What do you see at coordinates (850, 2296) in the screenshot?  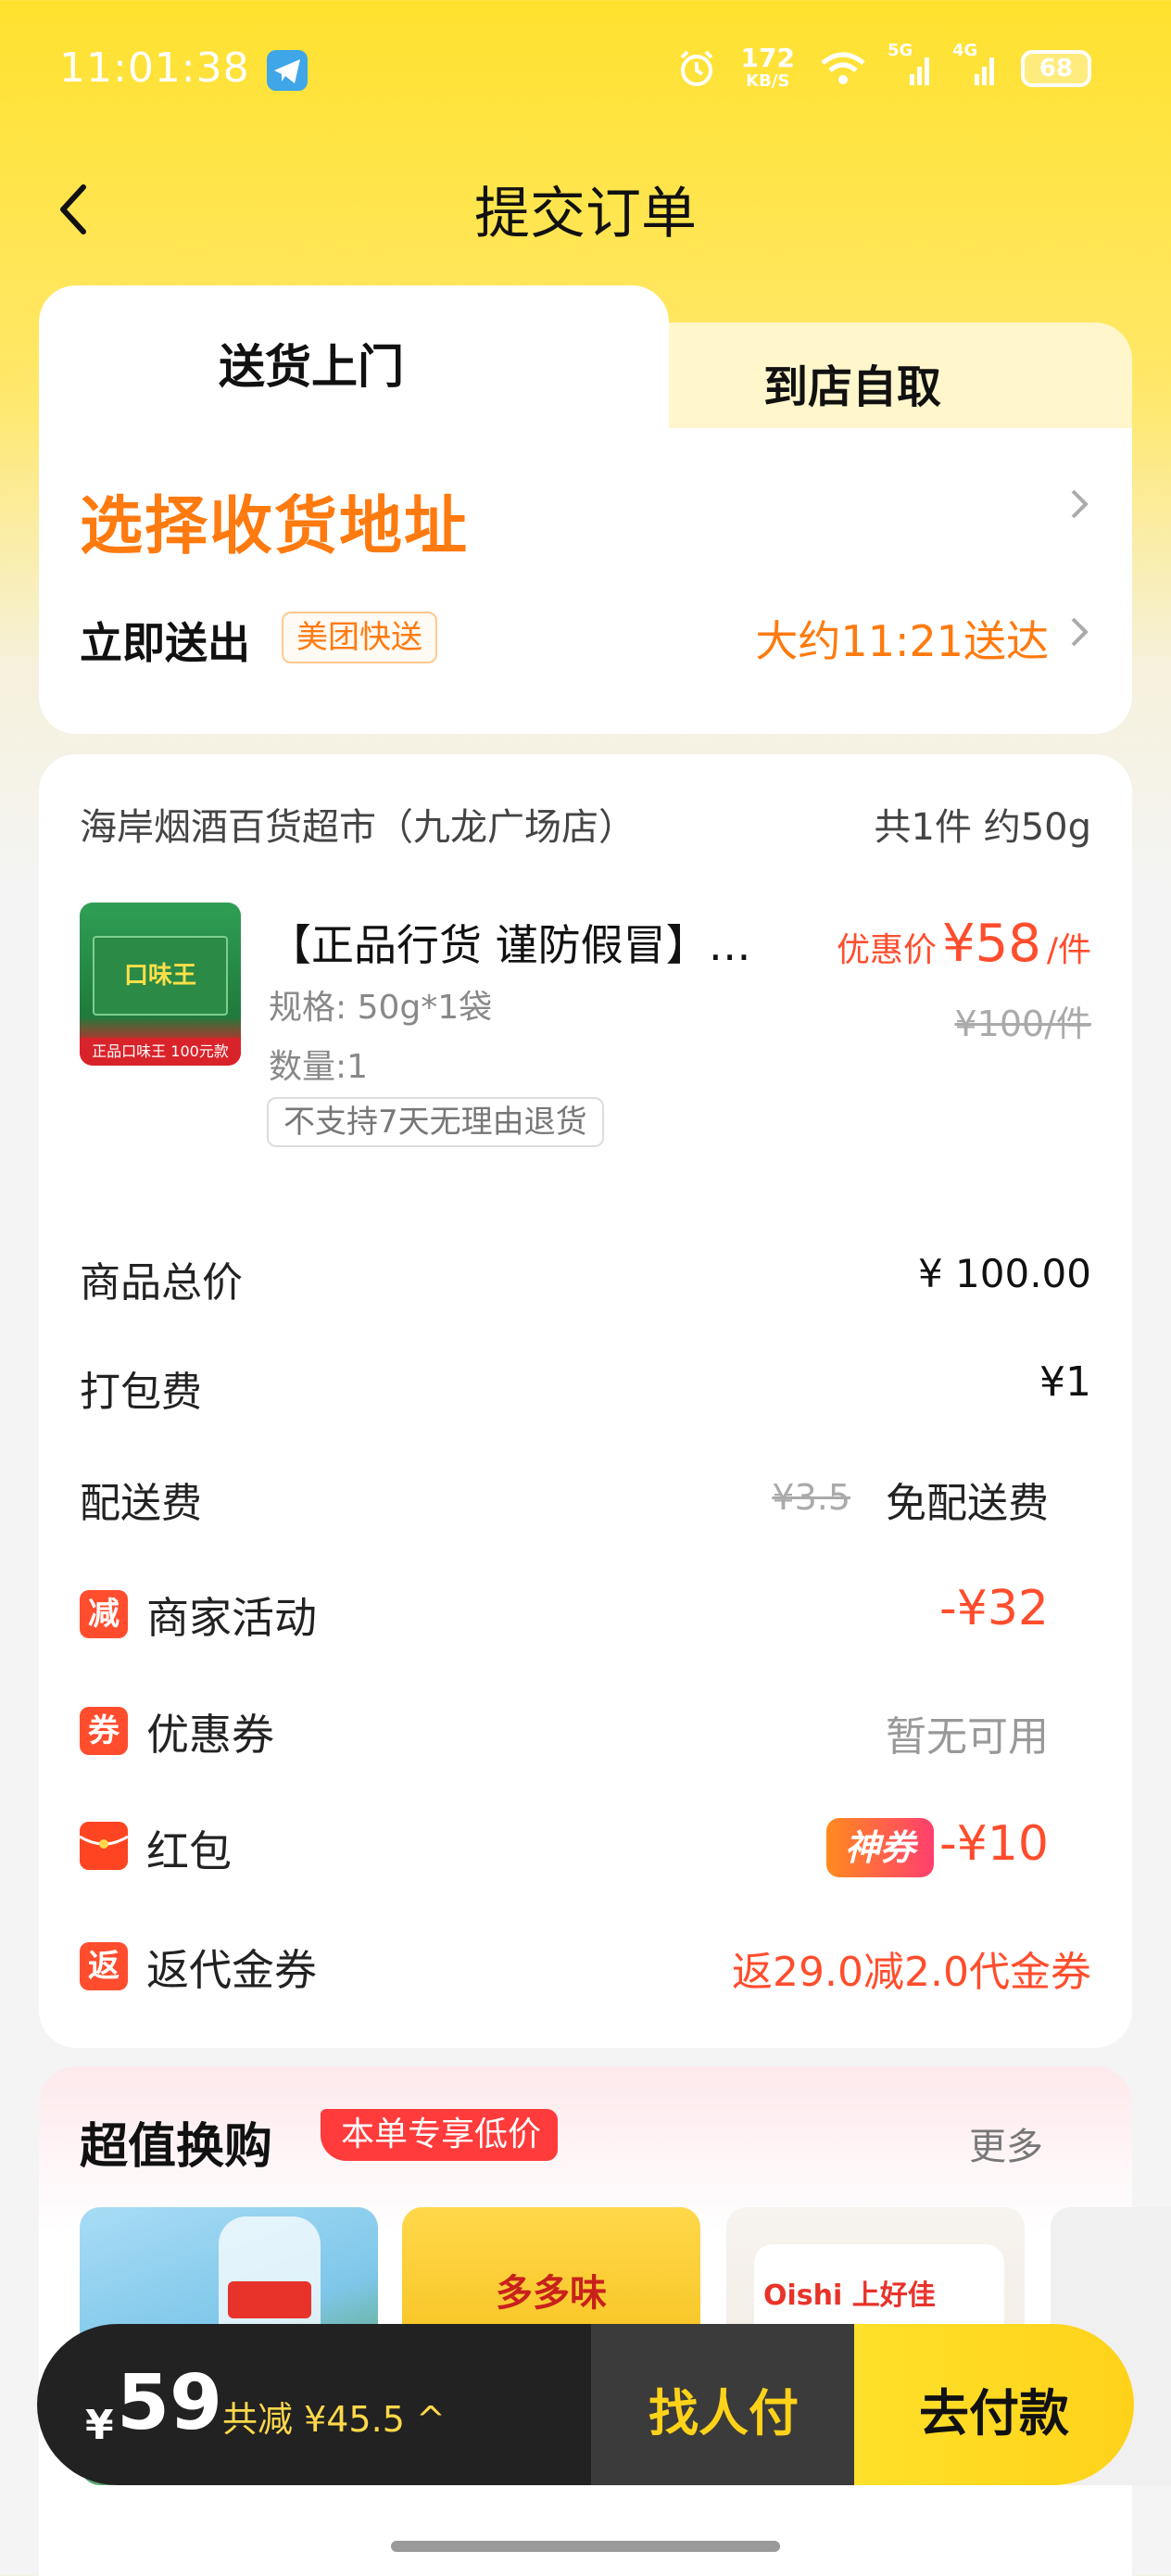 I see `upsell-item-brand: Oishi 上好佳` at bounding box center [850, 2296].